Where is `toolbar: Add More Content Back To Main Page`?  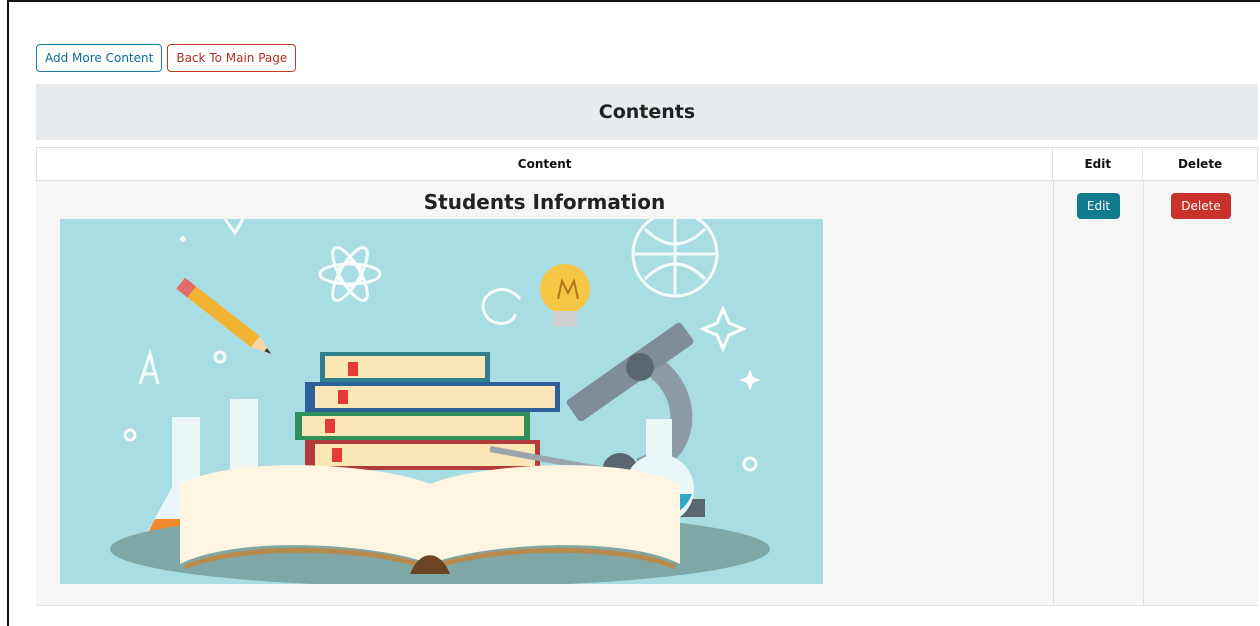 toolbar: Add More Content Back To Main Page is located at coordinates (166, 58).